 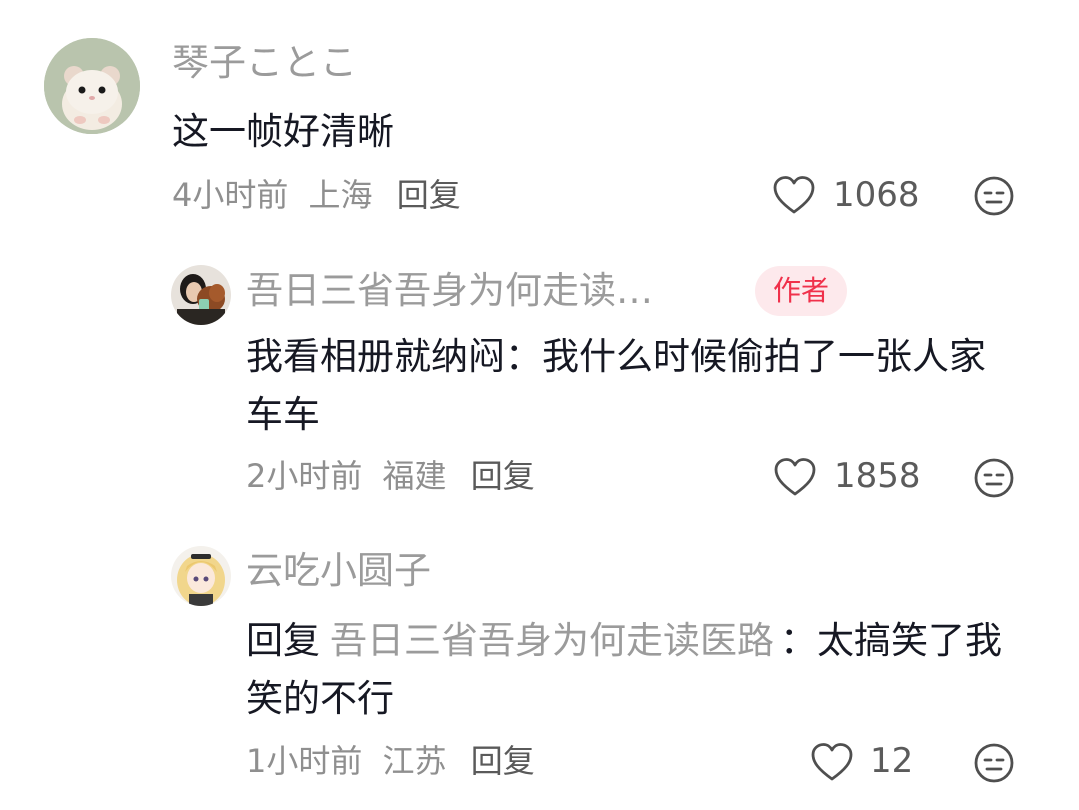 I want to click on comment-meta: 1小时前 江苏 回复, so click(x=390, y=761).